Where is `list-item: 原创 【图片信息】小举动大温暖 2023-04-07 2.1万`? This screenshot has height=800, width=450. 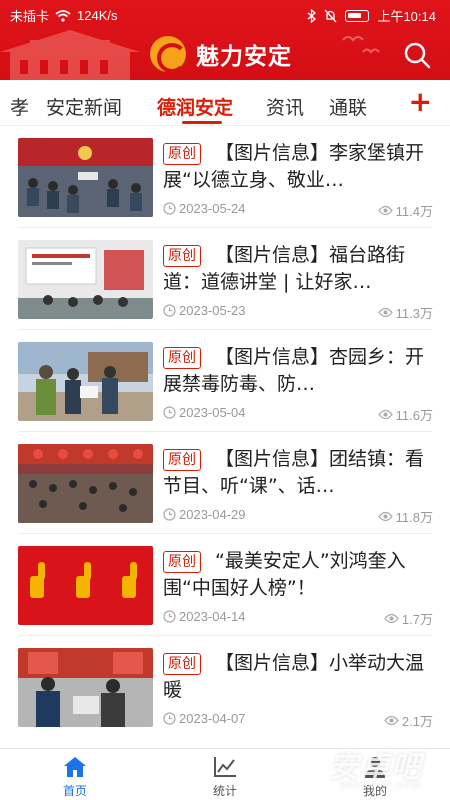
list-item: 原创 【图片信息】小举动大温暖 2023-04-07 2.1万 is located at coordinates (225, 687).